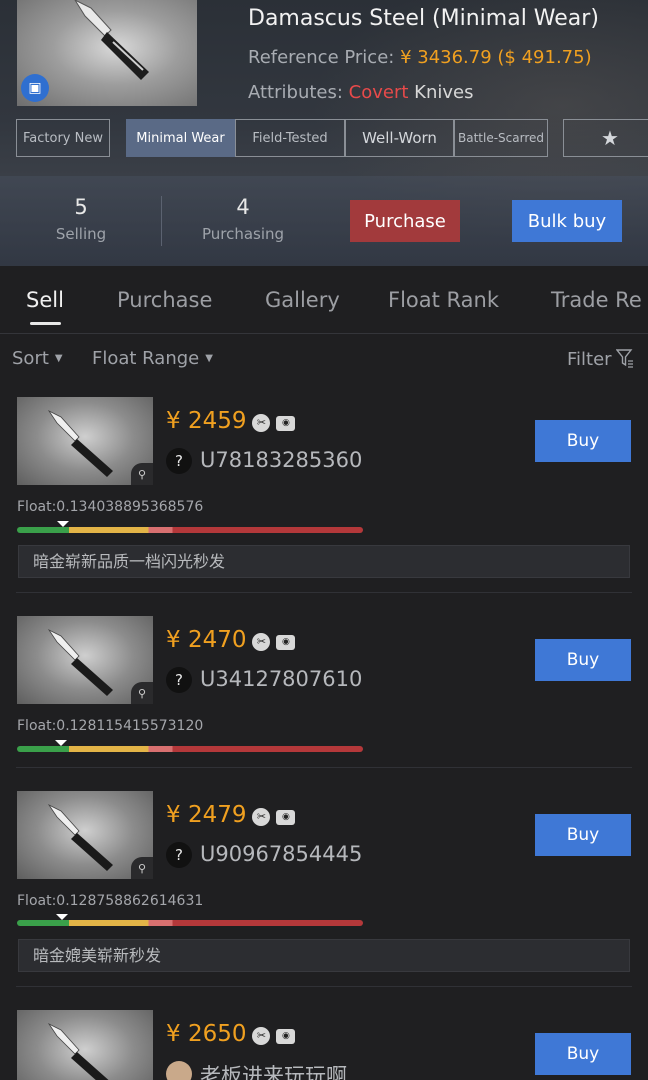 The height and width of the screenshot is (1080, 648). I want to click on knife-image, so click(78, 1051).